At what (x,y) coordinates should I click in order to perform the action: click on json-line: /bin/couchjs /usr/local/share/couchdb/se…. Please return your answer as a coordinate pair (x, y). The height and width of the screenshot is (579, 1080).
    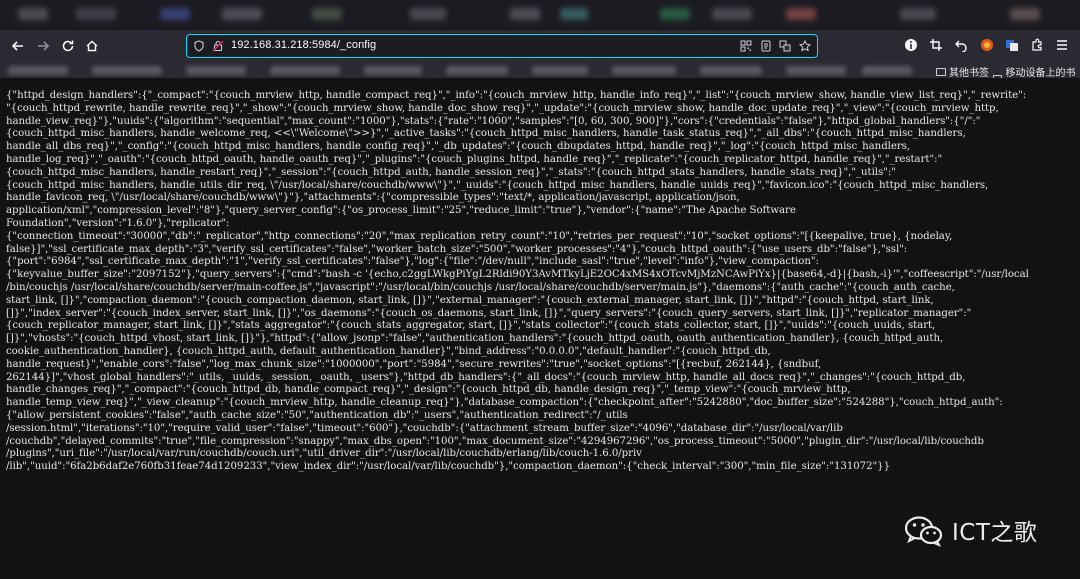
    Looking at the image, I should click on (480, 287).